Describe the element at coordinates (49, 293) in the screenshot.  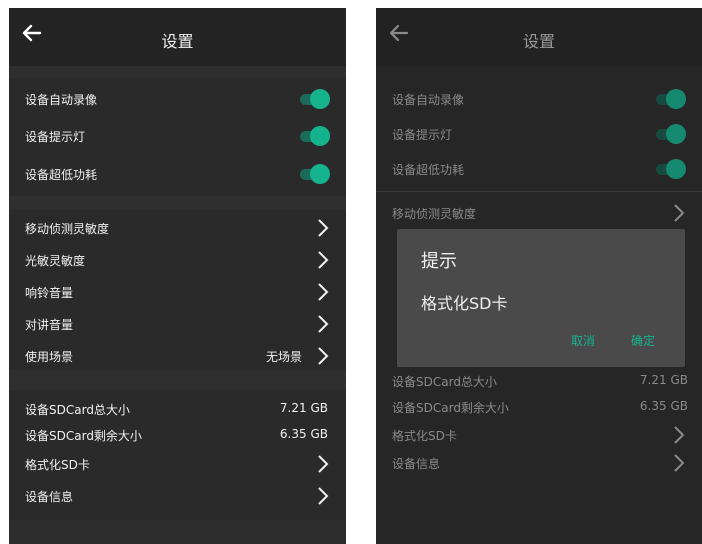
I see `list-item-label: 响铃音量` at that location.